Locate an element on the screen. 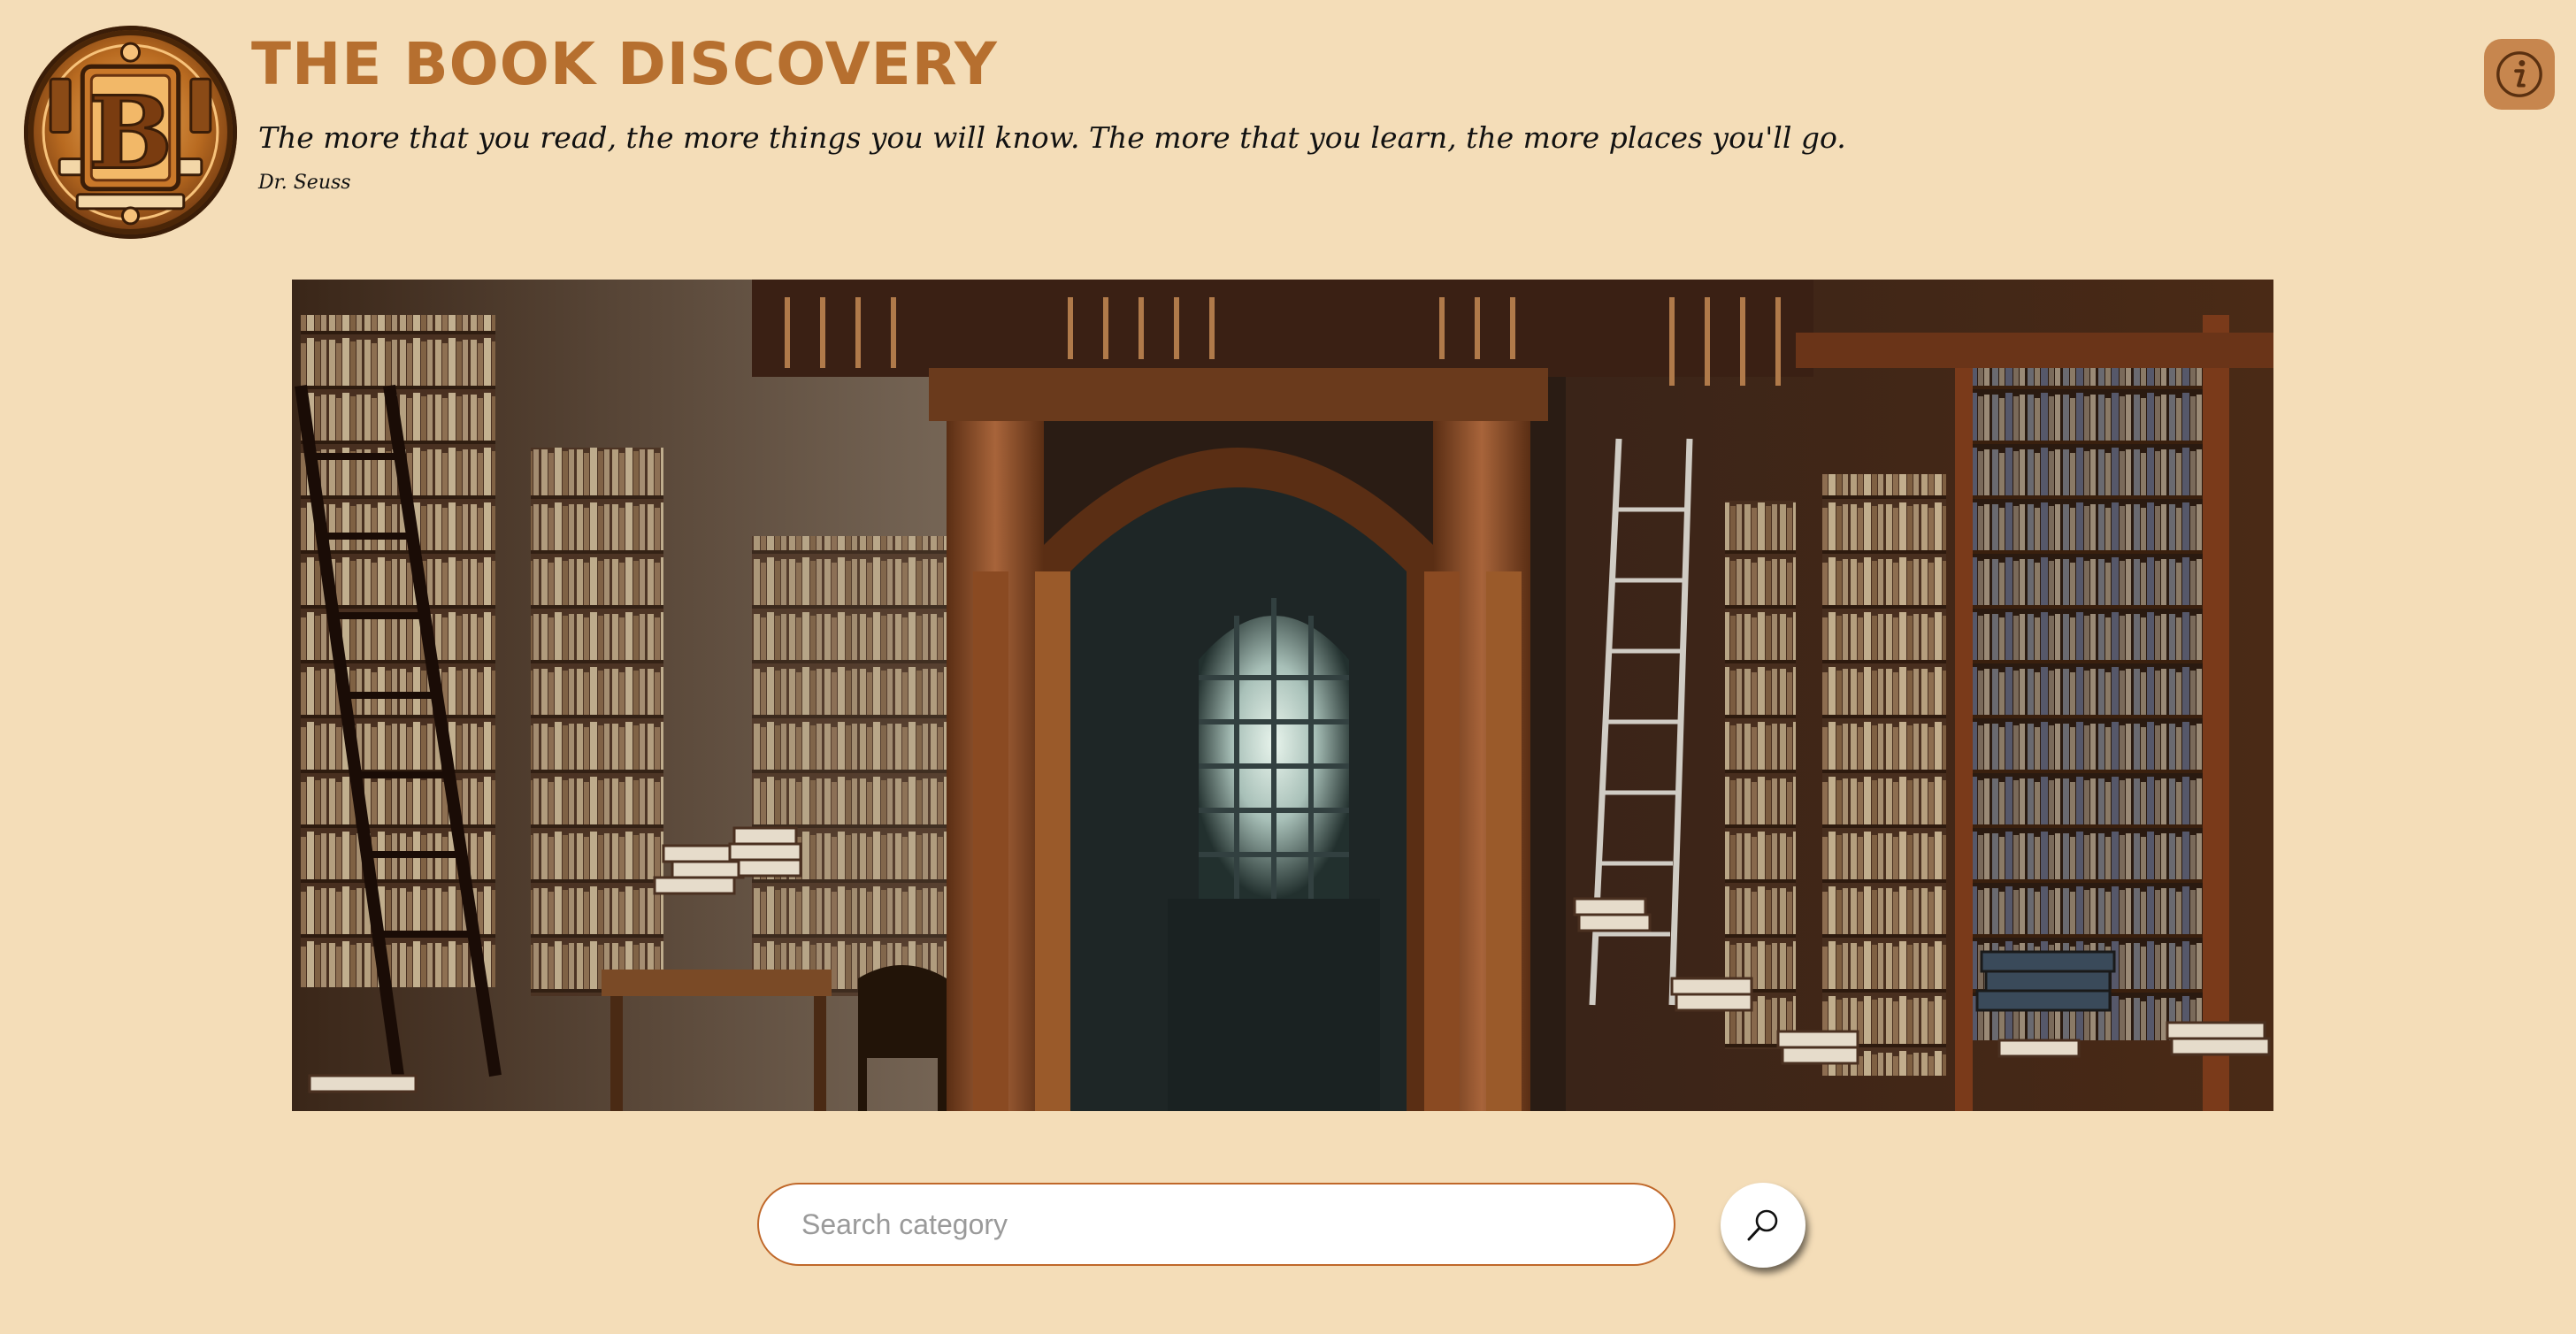 The width and height of the screenshot is (2576, 1334). search-icon is located at coordinates (1762, 1225).